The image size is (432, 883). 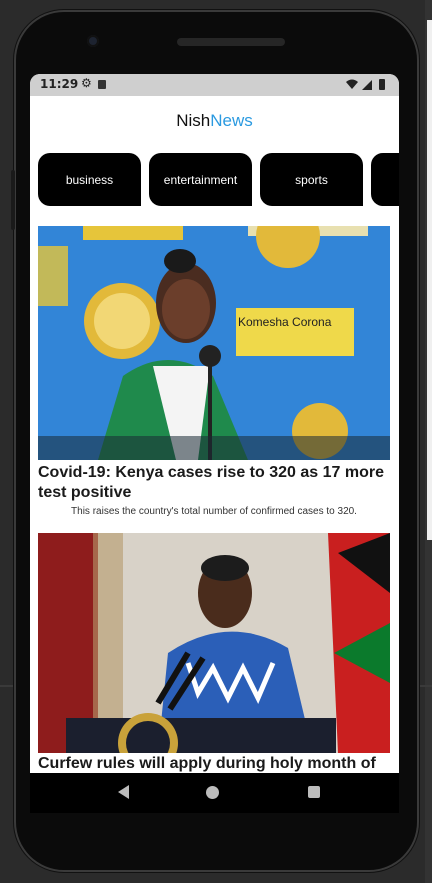 I want to click on tab-entertainment: entertainment, so click(x=200, y=179).